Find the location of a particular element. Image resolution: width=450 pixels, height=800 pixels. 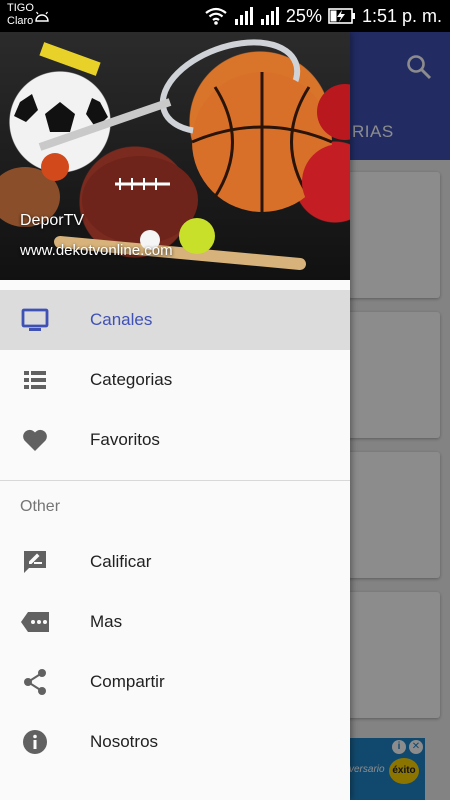

menu-item-nosotros: Nosotros is located at coordinates (175, 742).